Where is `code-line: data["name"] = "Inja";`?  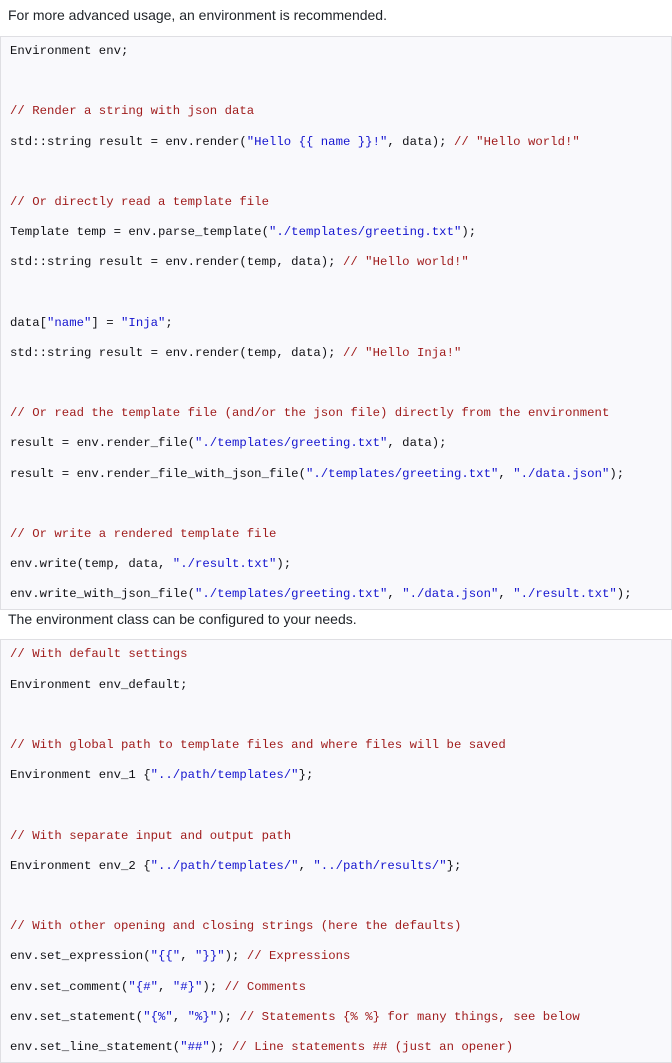 code-line: data["name"] = "Inja"; is located at coordinates (340, 323).